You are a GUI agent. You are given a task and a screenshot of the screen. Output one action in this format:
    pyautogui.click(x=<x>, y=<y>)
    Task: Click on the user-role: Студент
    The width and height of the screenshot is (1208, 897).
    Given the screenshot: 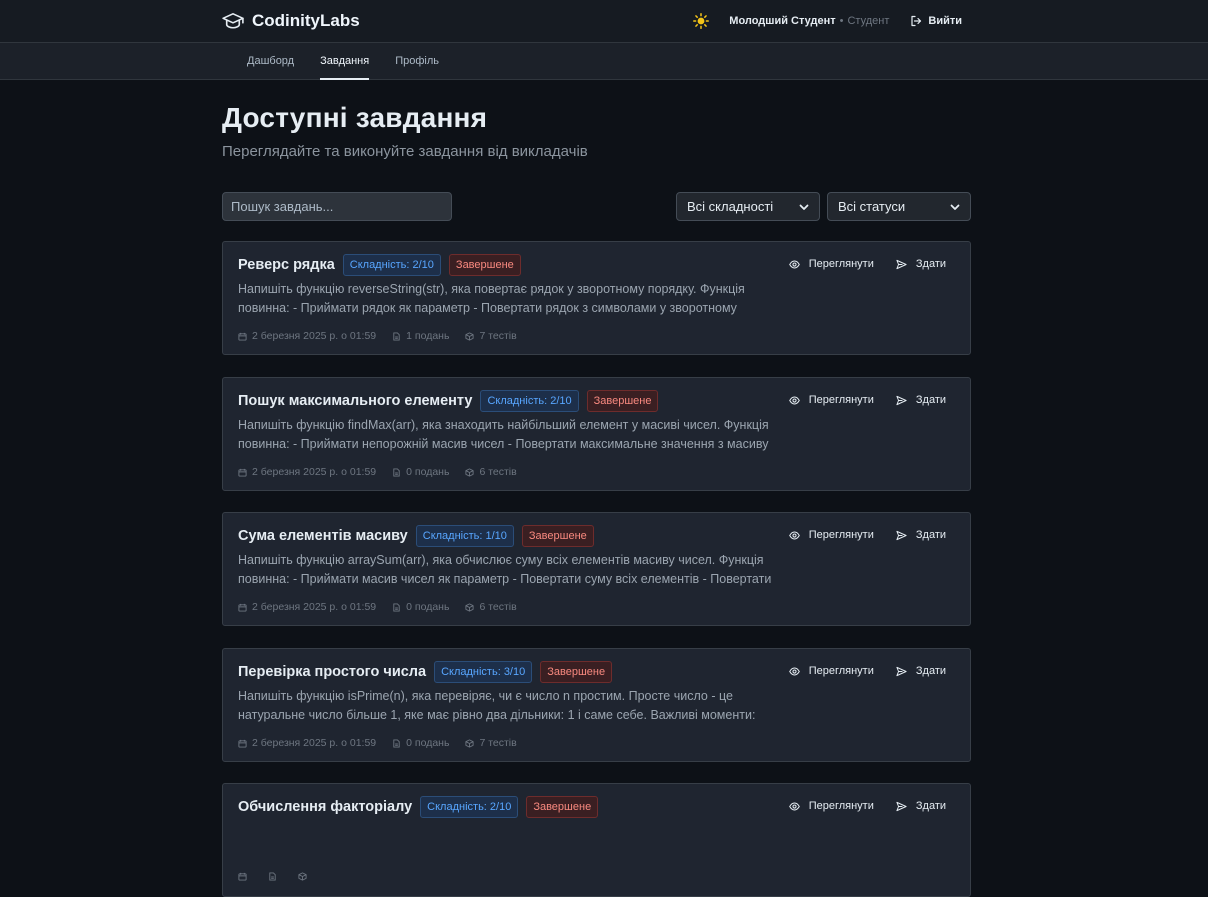 What is the action you would take?
    pyautogui.click(x=868, y=21)
    